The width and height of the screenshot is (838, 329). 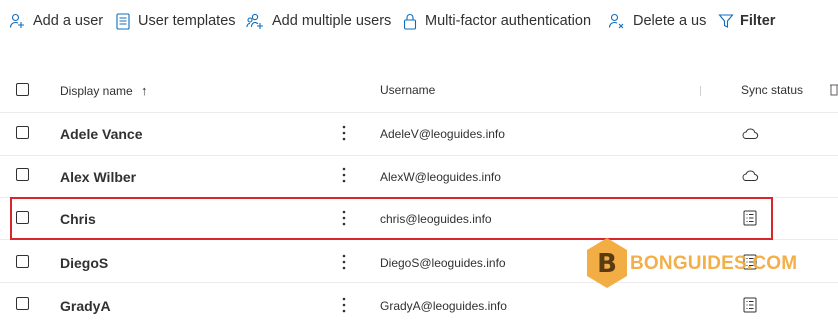 I want to click on filter-icon, so click(x=726, y=21).